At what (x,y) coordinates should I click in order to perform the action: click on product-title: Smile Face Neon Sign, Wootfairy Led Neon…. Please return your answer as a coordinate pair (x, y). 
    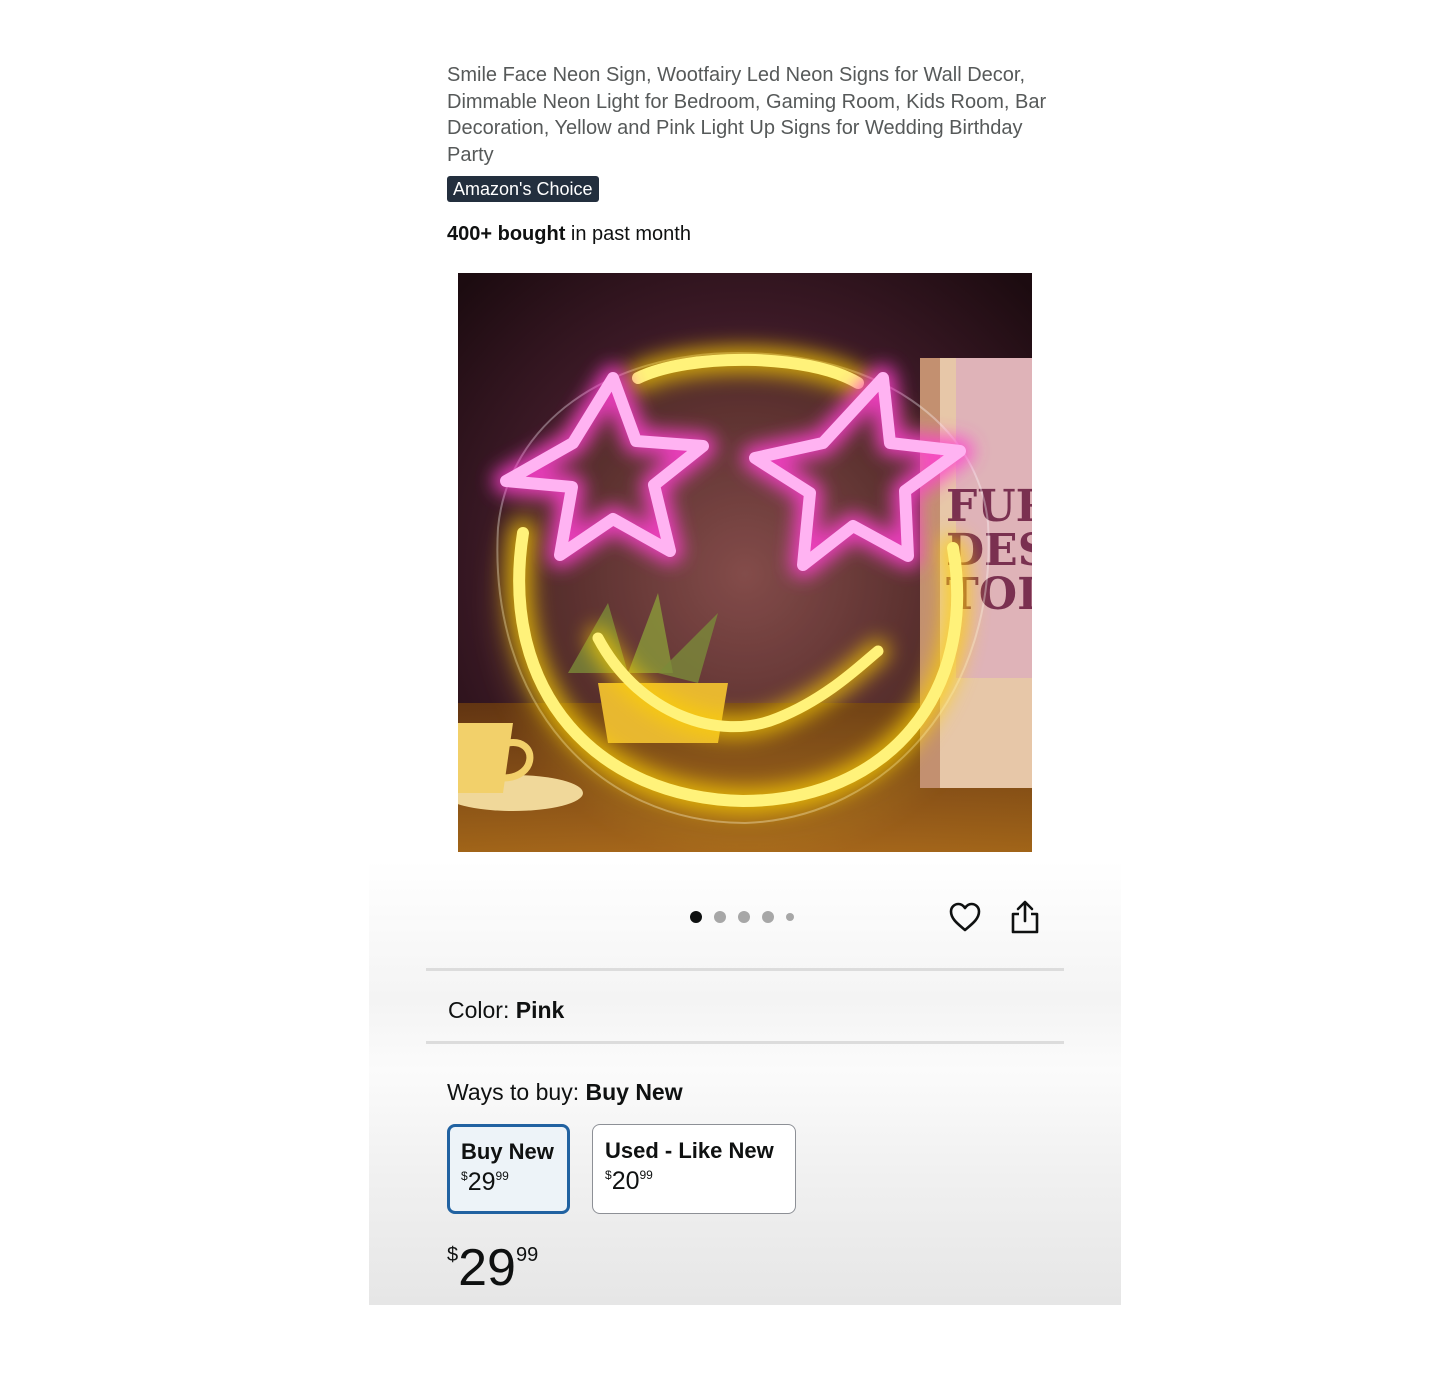
    Looking at the image, I should click on (747, 115).